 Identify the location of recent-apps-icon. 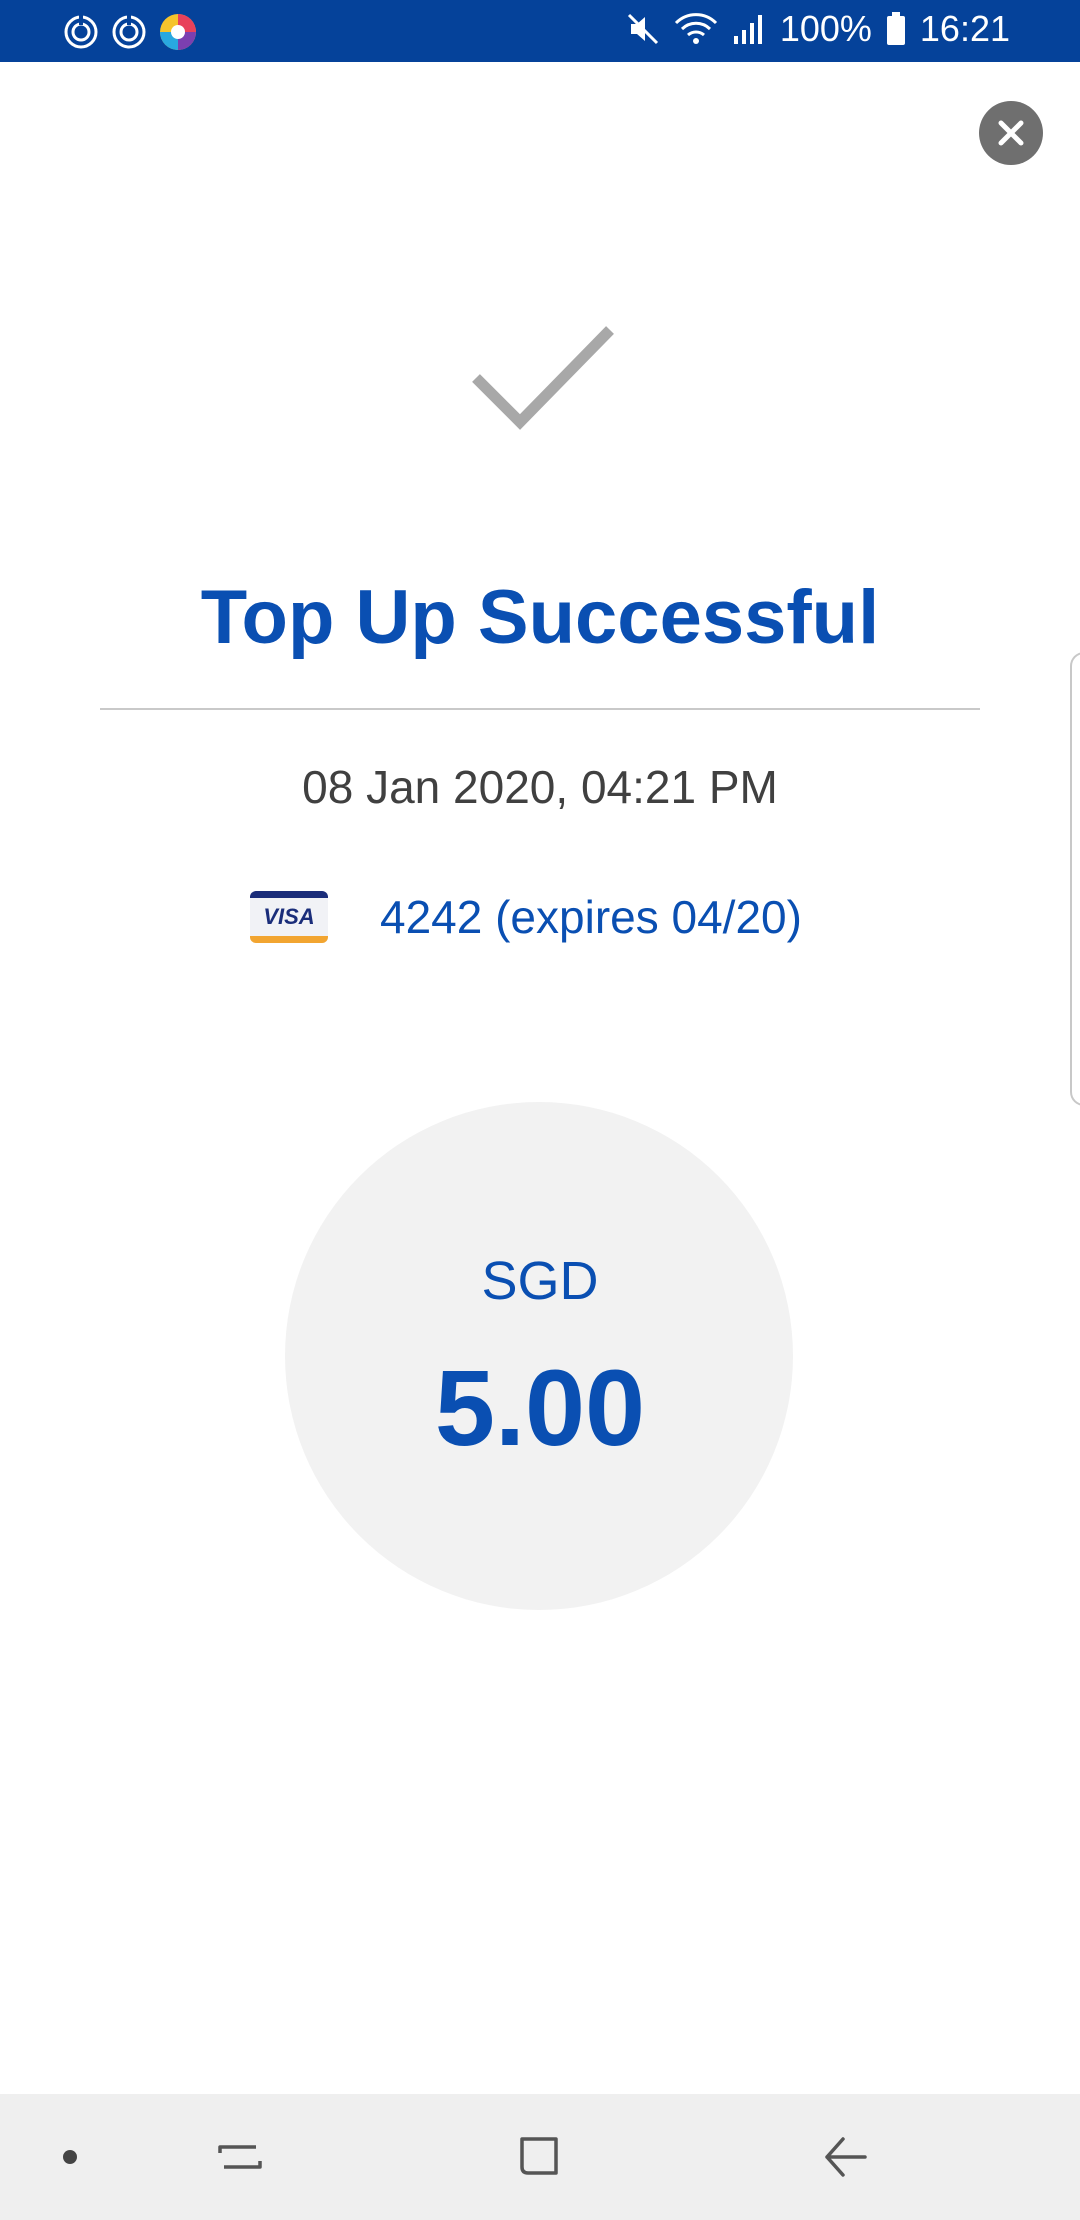
(240, 2157).